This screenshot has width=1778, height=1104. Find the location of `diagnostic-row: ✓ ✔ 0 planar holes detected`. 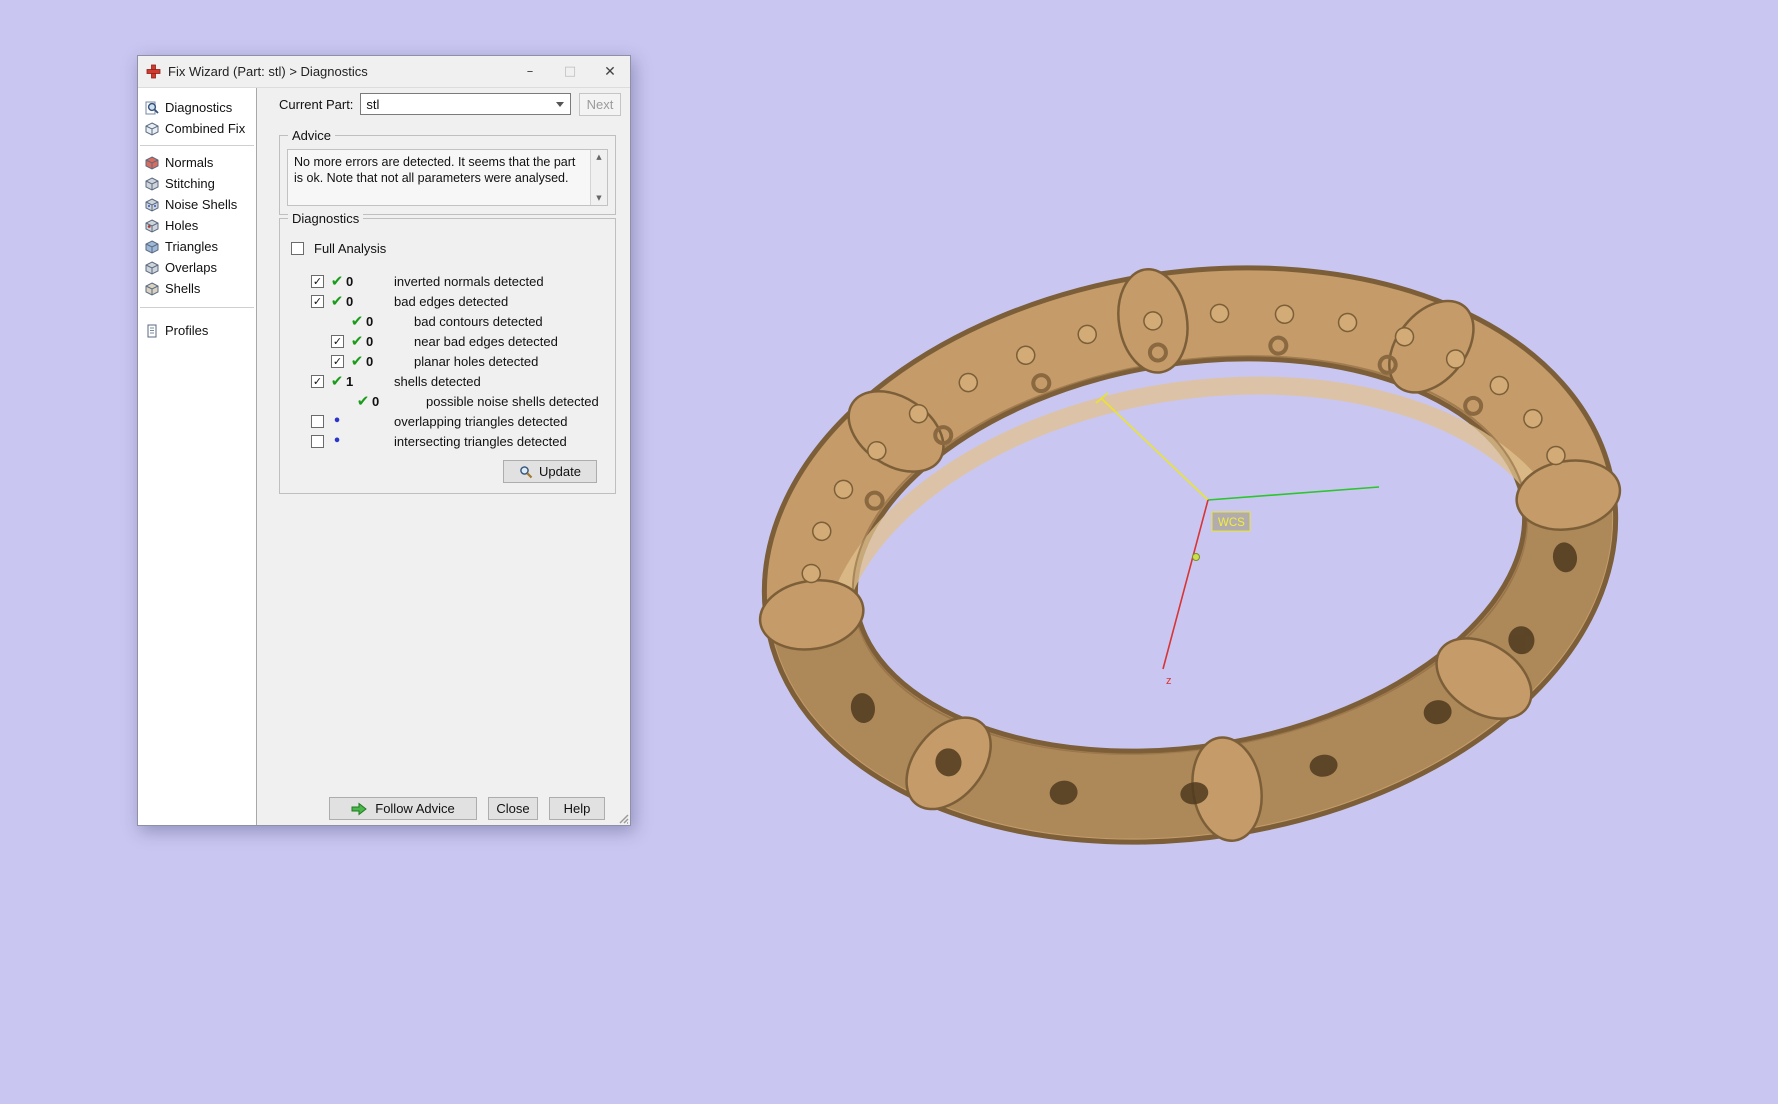

diagnostic-row: ✓ ✔ 0 planar holes detected is located at coordinates (447, 361).